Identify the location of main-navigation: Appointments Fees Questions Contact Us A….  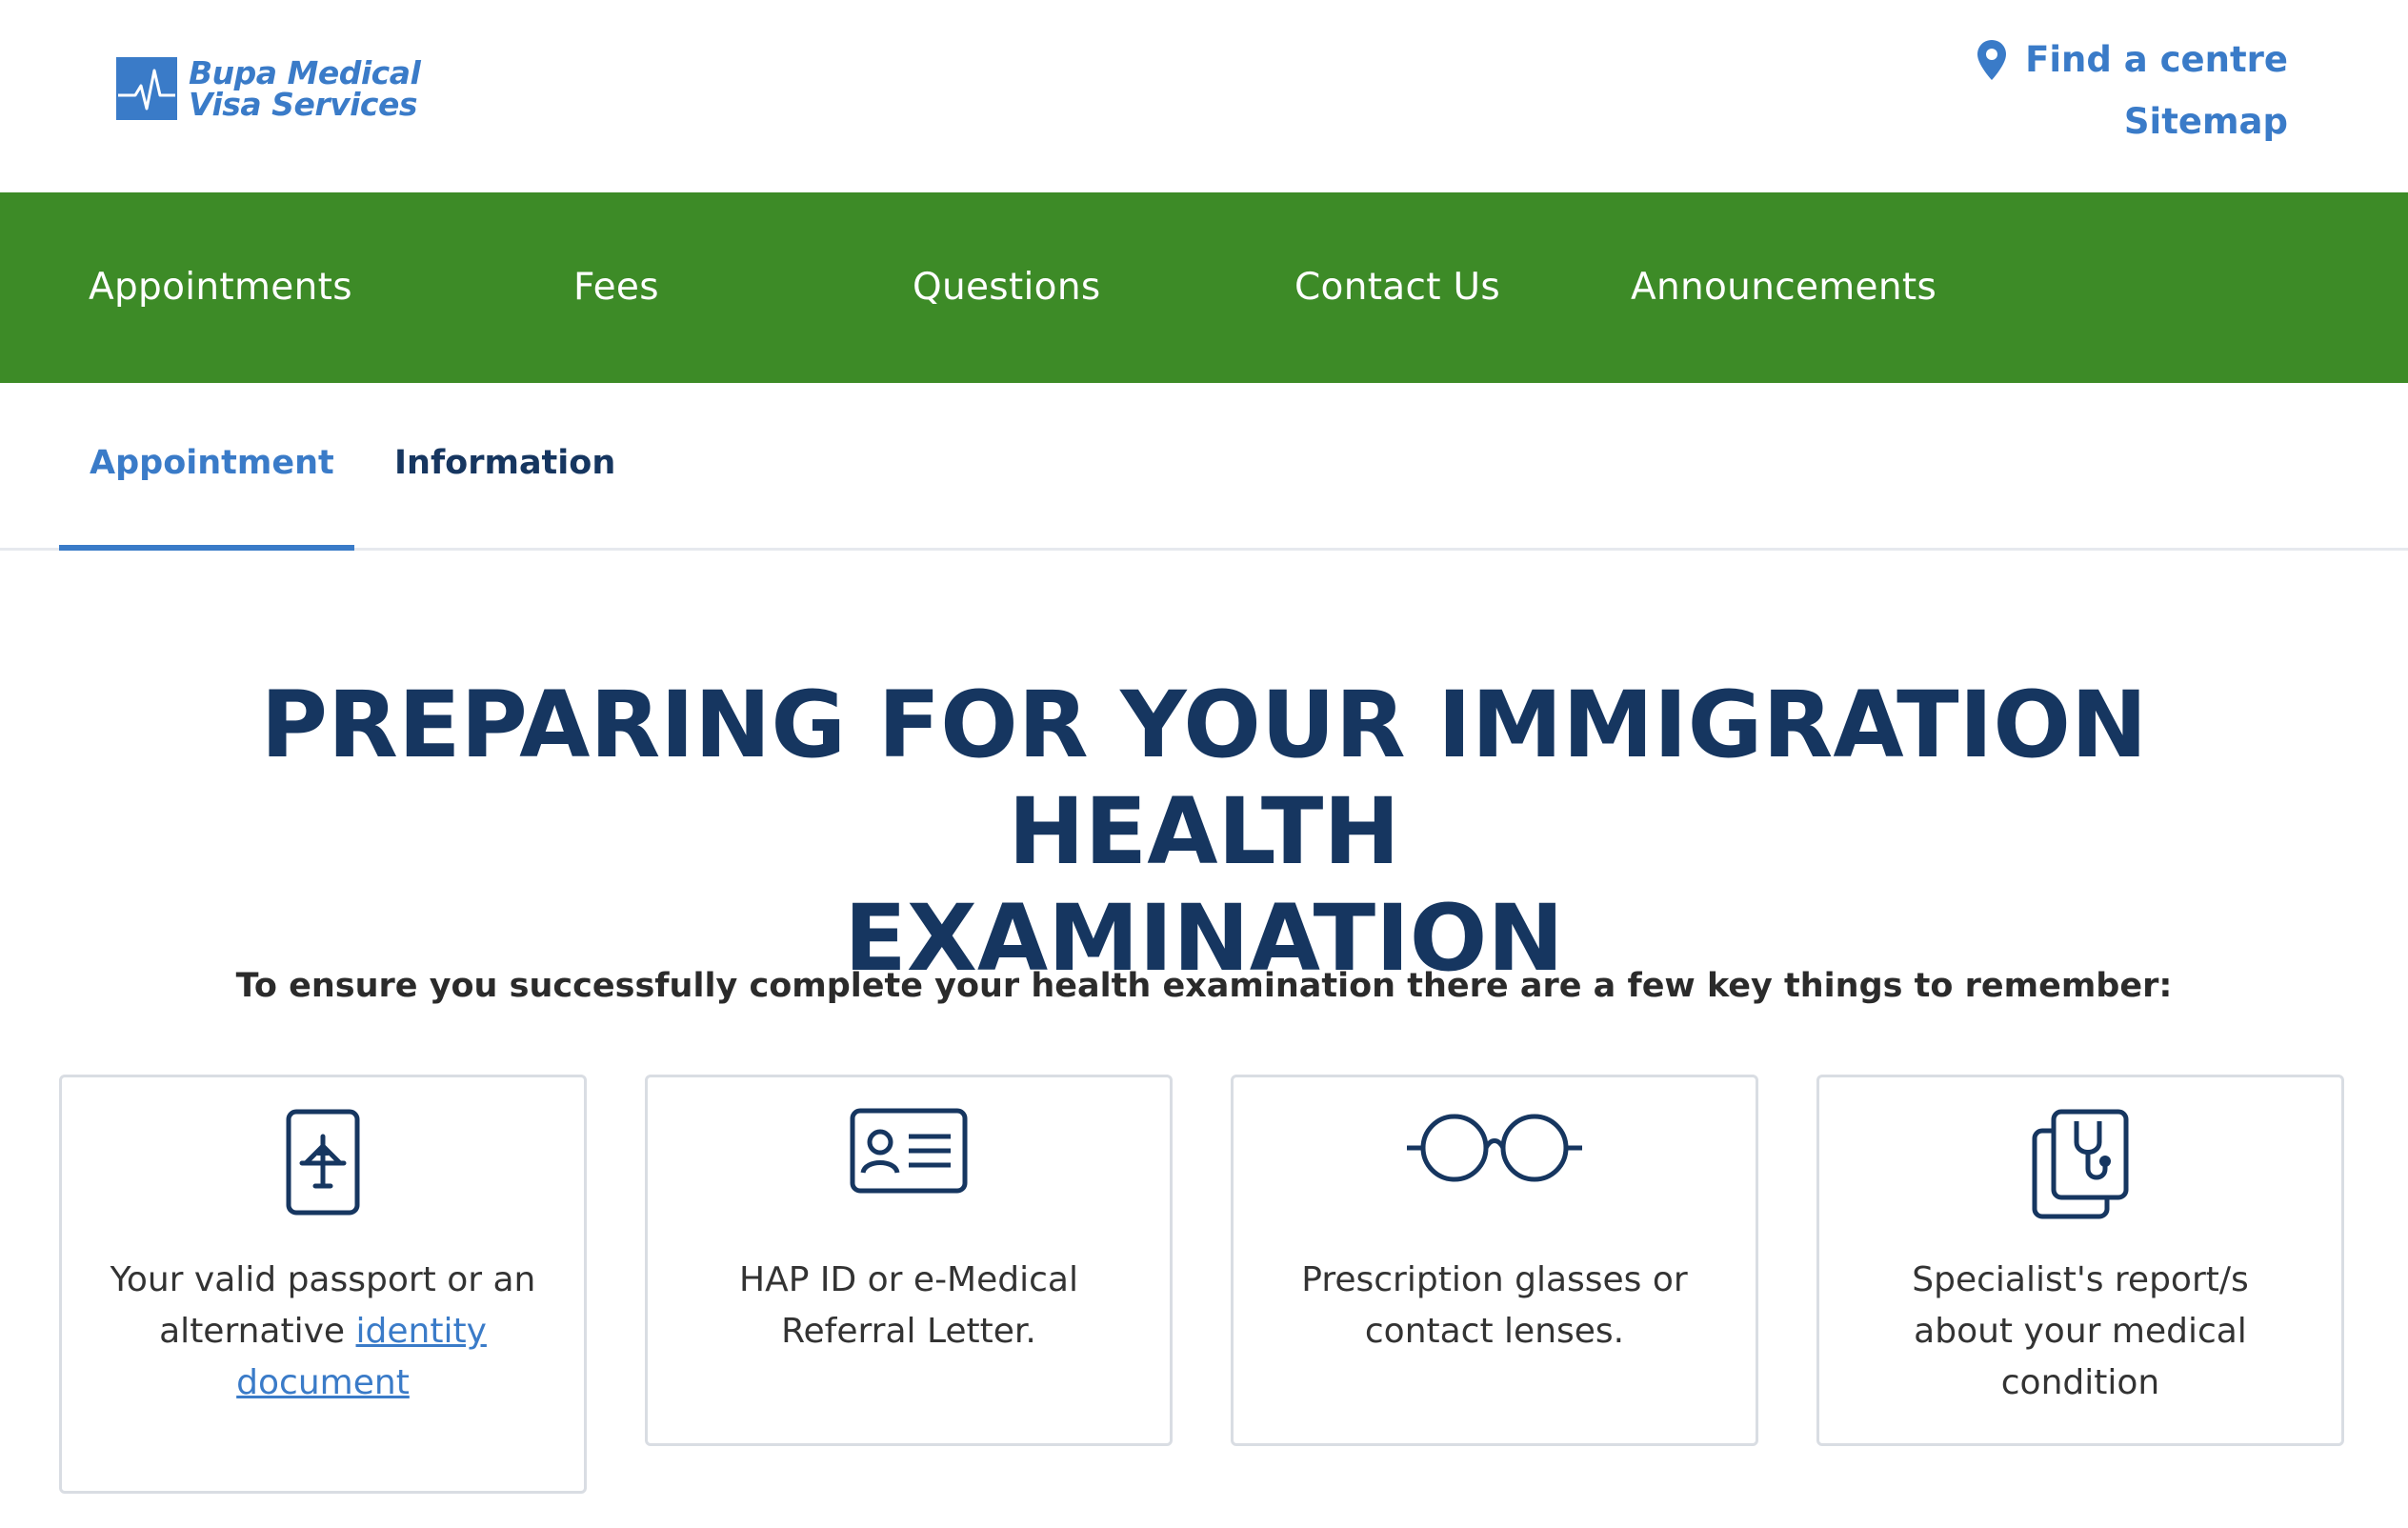
(1204, 287).